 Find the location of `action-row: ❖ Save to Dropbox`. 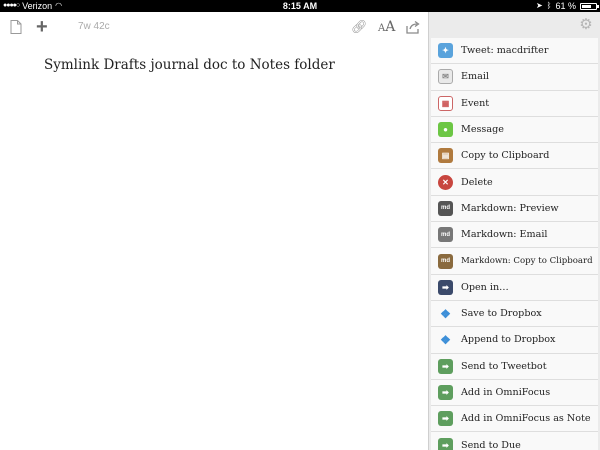

action-row: ❖ Save to Dropbox is located at coordinates (514, 314).